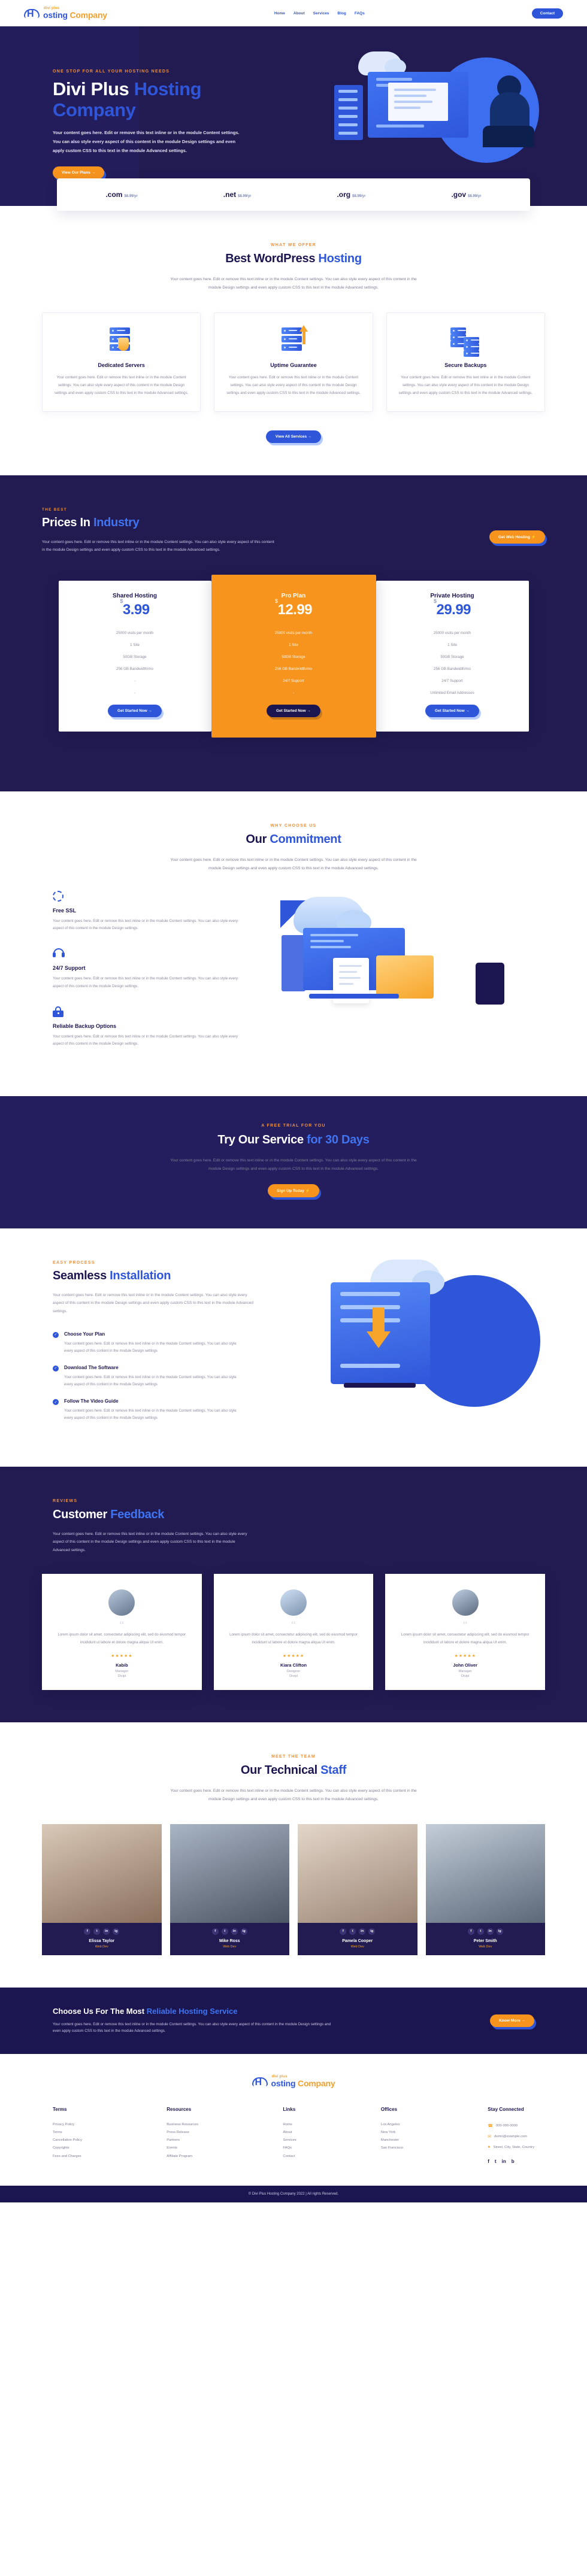 Image resolution: width=587 pixels, height=2576 pixels. What do you see at coordinates (67, 2140) in the screenshot?
I see `footer-link: Cancellation Policy` at bounding box center [67, 2140].